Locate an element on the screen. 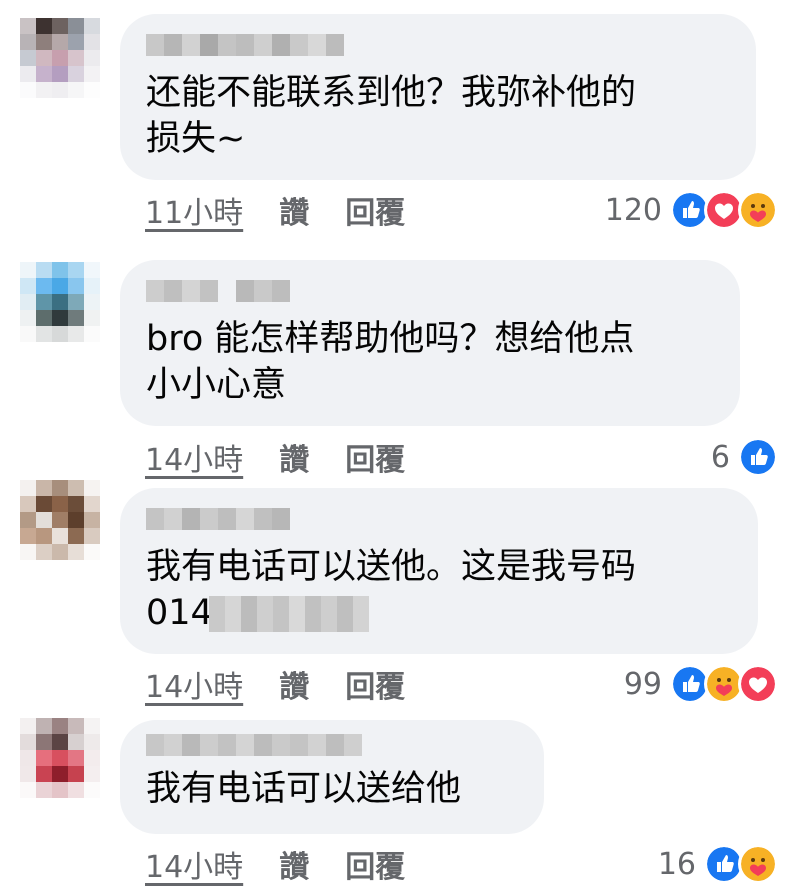 The width and height of the screenshot is (800, 890). blurred-phone-number is located at coordinates (288, 614).